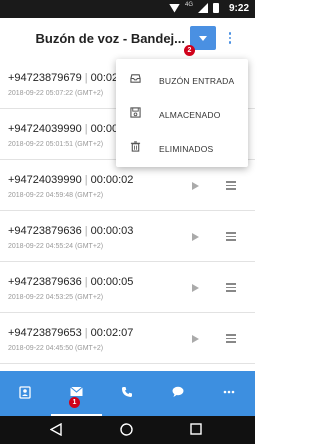 Image resolution: width=320 pixels, height=444 pixels. What do you see at coordinates (193, 7) in the screenshot?
I see `status-icons: 4G` at bounding box center [193, 7].